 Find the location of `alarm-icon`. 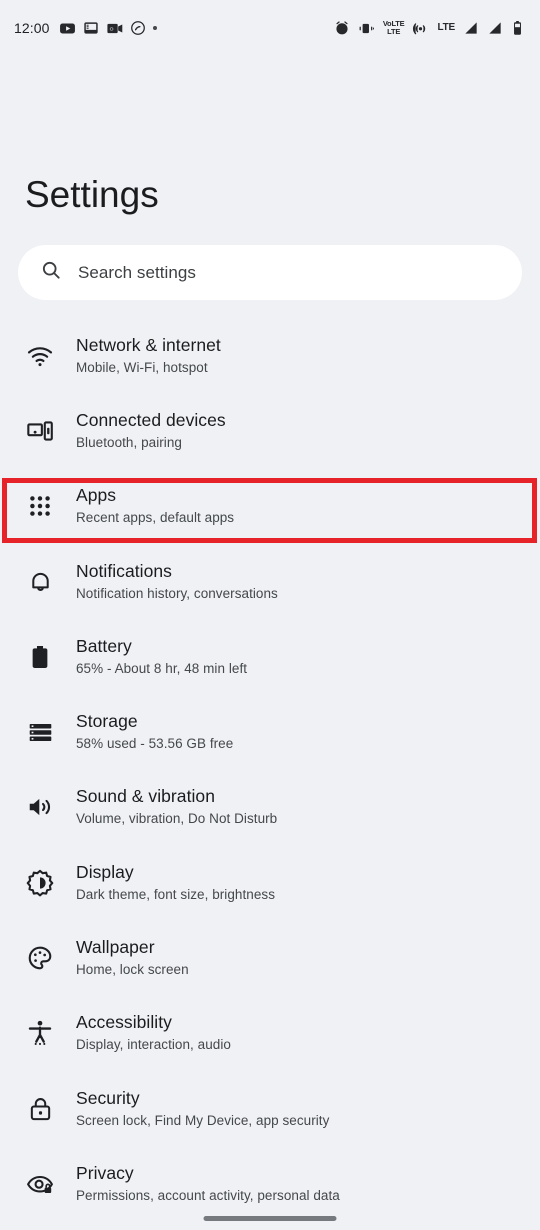

alarm-icon is located at coordinates (342, 28).